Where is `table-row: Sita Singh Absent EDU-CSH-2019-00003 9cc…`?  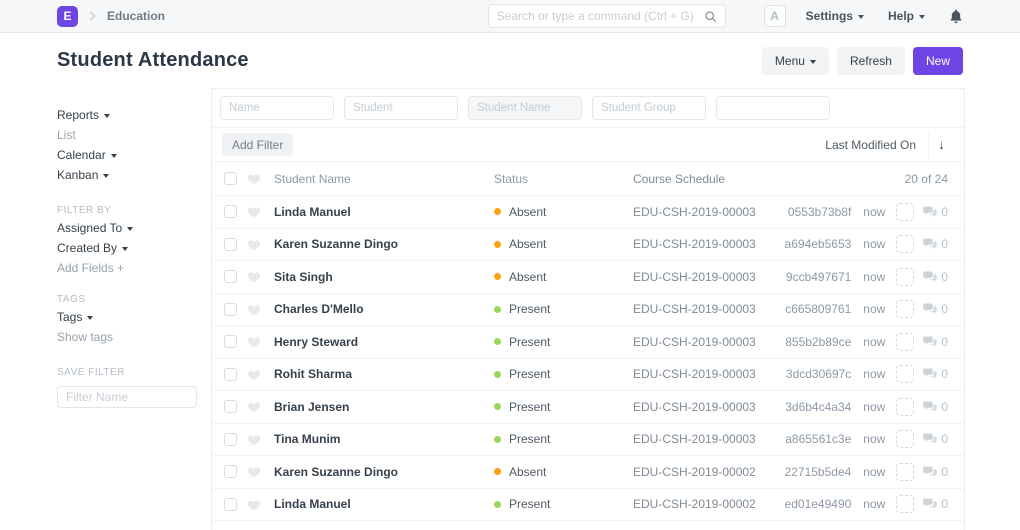 table-row: Sita Singh Absent EDU-CSH-2019-00003 9cc… is located at coordinates (588, 276).